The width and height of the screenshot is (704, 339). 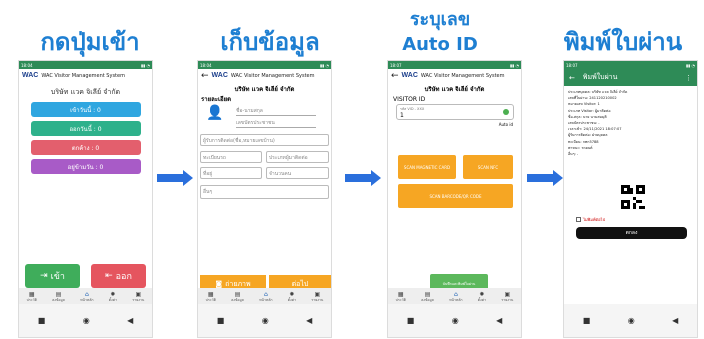 I want to click on trash-icon: ▤, so click(x=237, y=294).